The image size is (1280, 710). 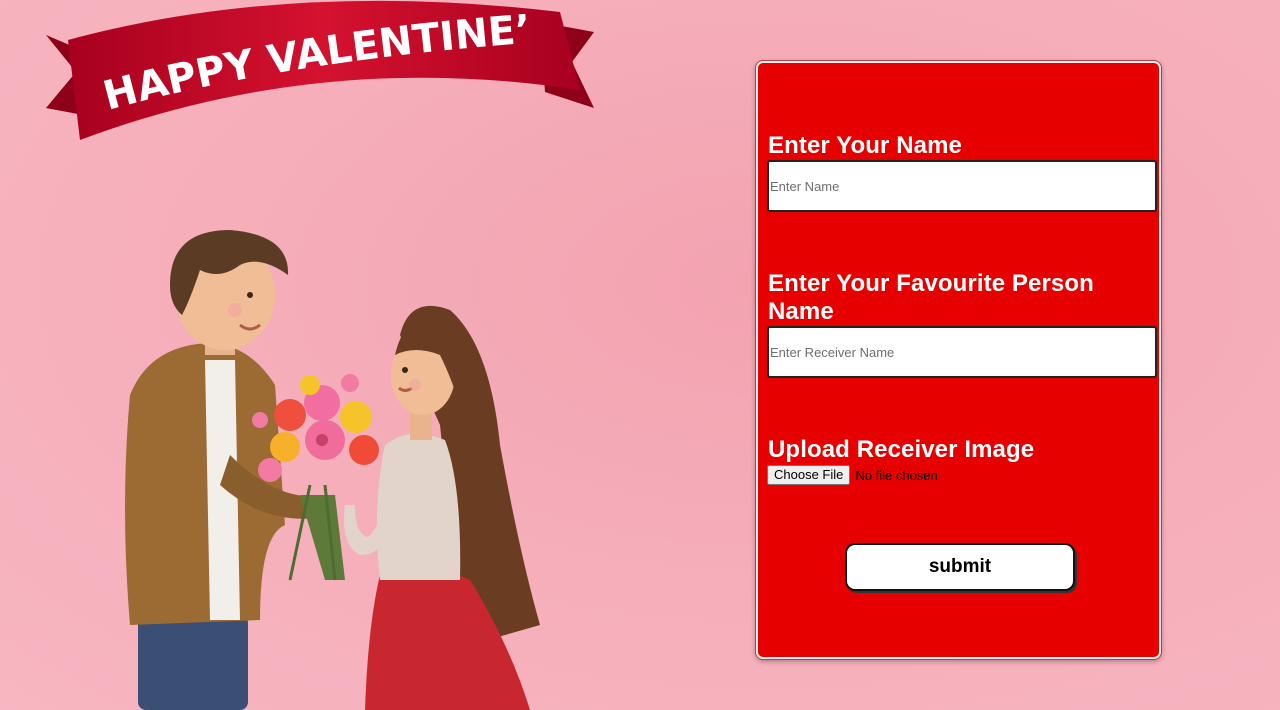 I want to click on name-input, so click(x=962, y=186).